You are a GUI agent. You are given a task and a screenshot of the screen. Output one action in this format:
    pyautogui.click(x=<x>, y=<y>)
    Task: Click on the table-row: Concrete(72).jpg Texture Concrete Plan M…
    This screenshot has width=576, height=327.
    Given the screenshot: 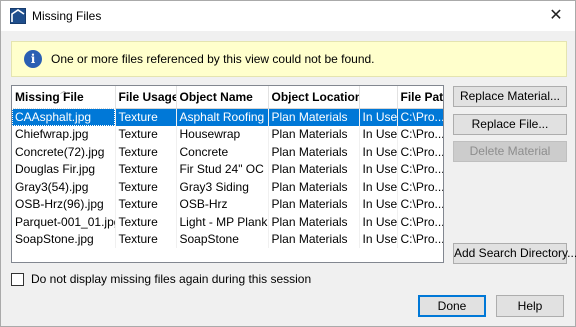 What is the action you would take?
    pyautogui.click(x=227, y=152)
    